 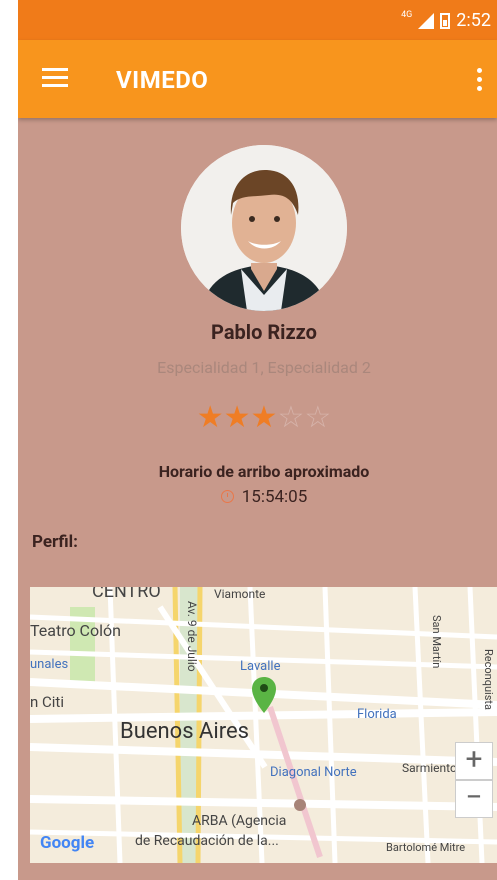 What do you see at coordinates (49, 664) in the screenshot?
I see `map-label-tribunales: unales` at bounding box center [49, 664].